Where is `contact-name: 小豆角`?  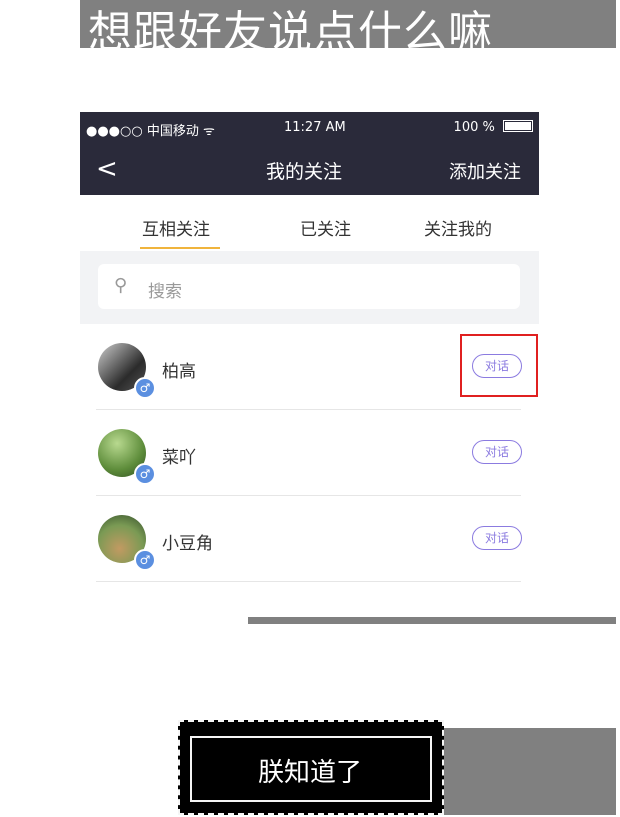
contact-name: 小豆角 is located at coordinates (187, 544).